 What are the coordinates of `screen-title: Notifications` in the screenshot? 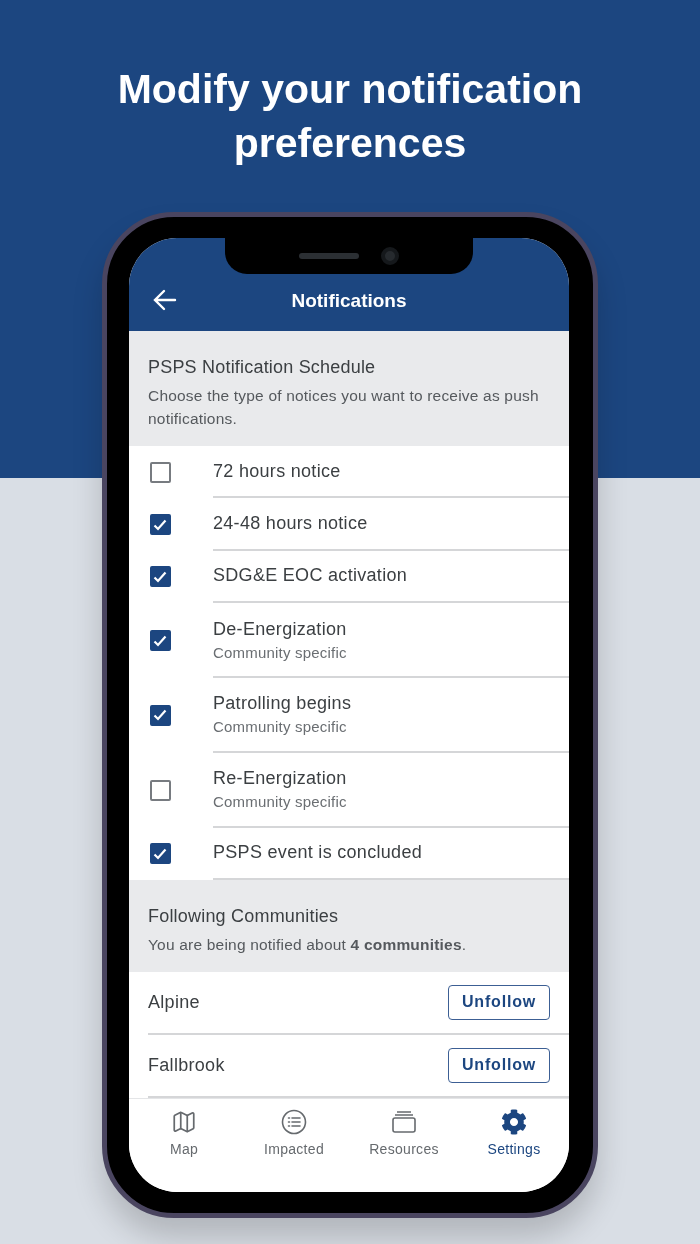 It's located at (349, 301).